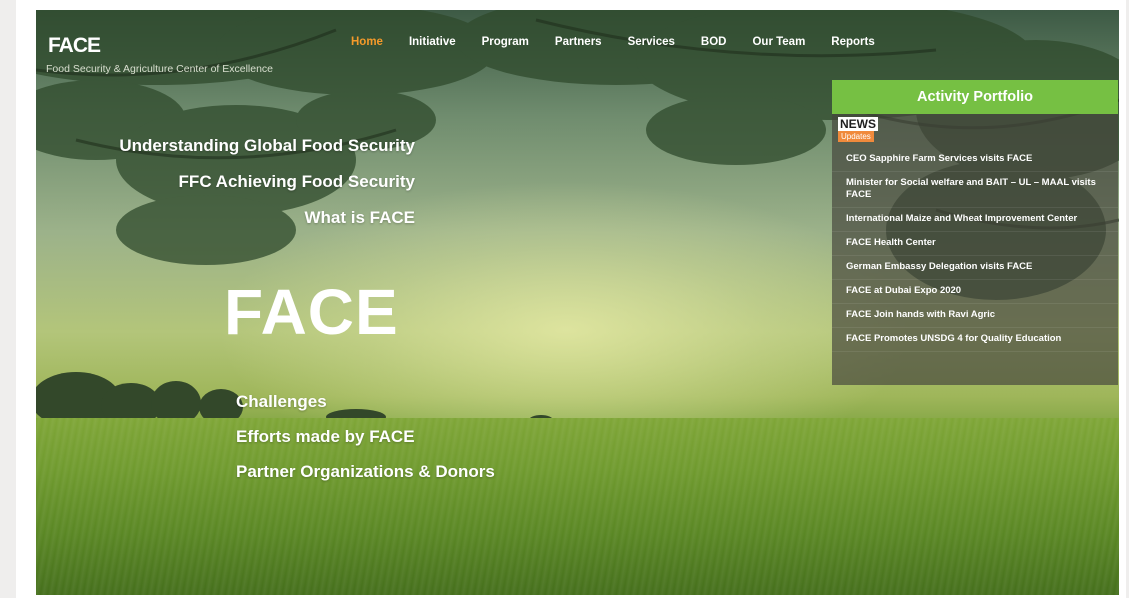 This screenshot has width=1129, height=598. I want to click on news-item: FACE Health Center, so click(975, 244).